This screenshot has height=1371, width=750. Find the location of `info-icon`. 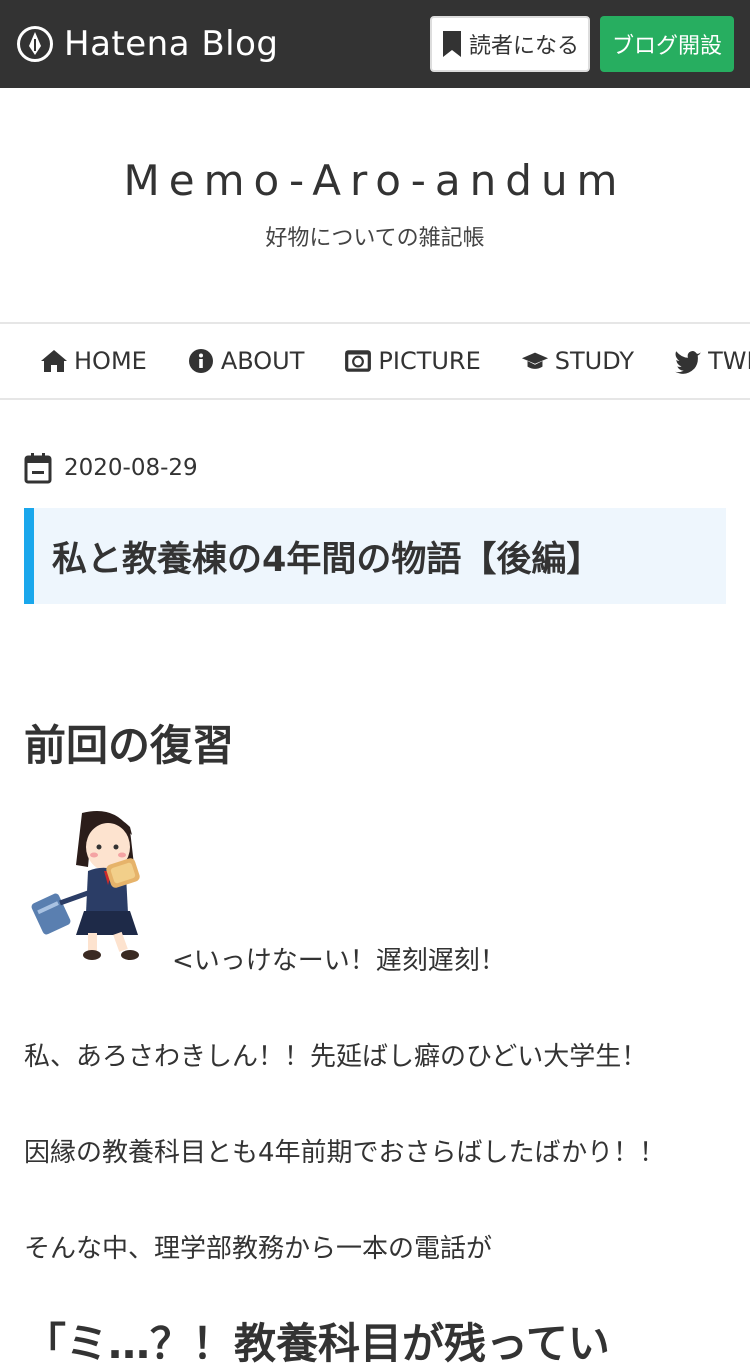

info-icon is located at coordinates (200, 361).